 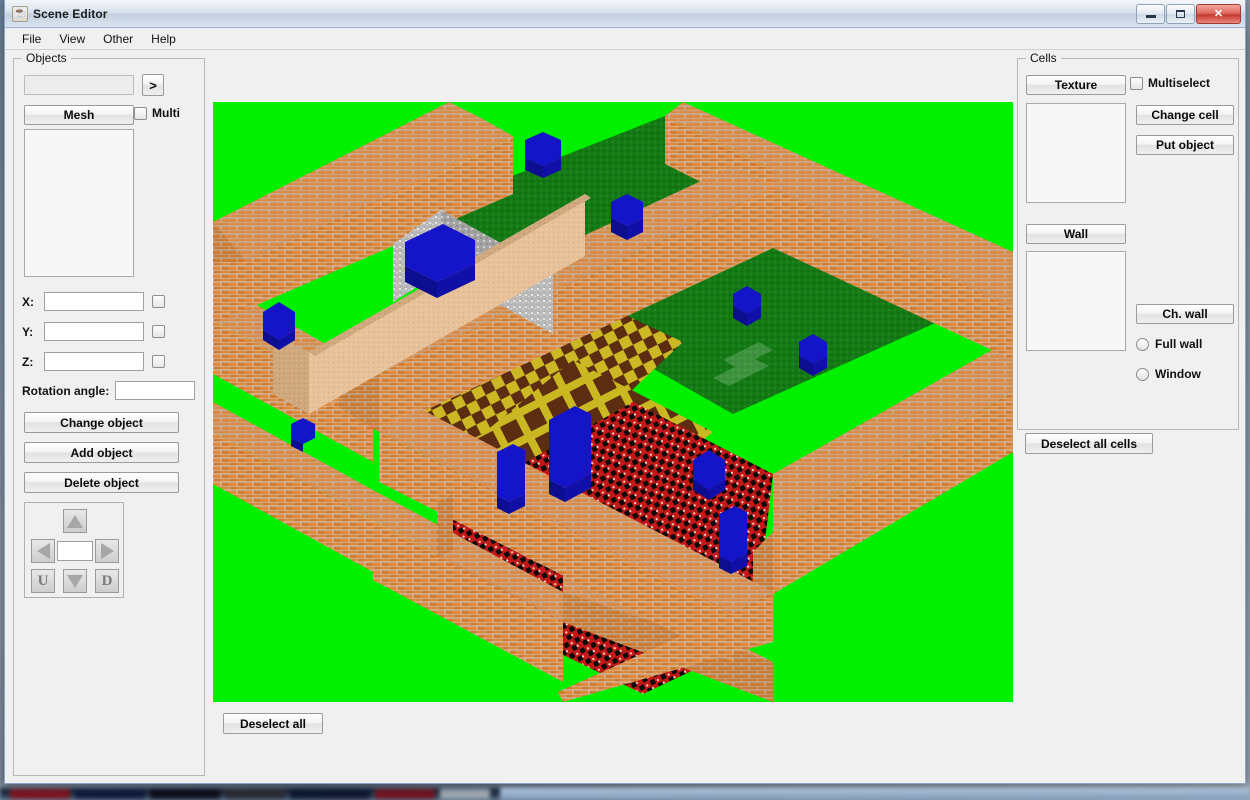 I want to click on coord-row-x: X:, so click(x=110, y=301).